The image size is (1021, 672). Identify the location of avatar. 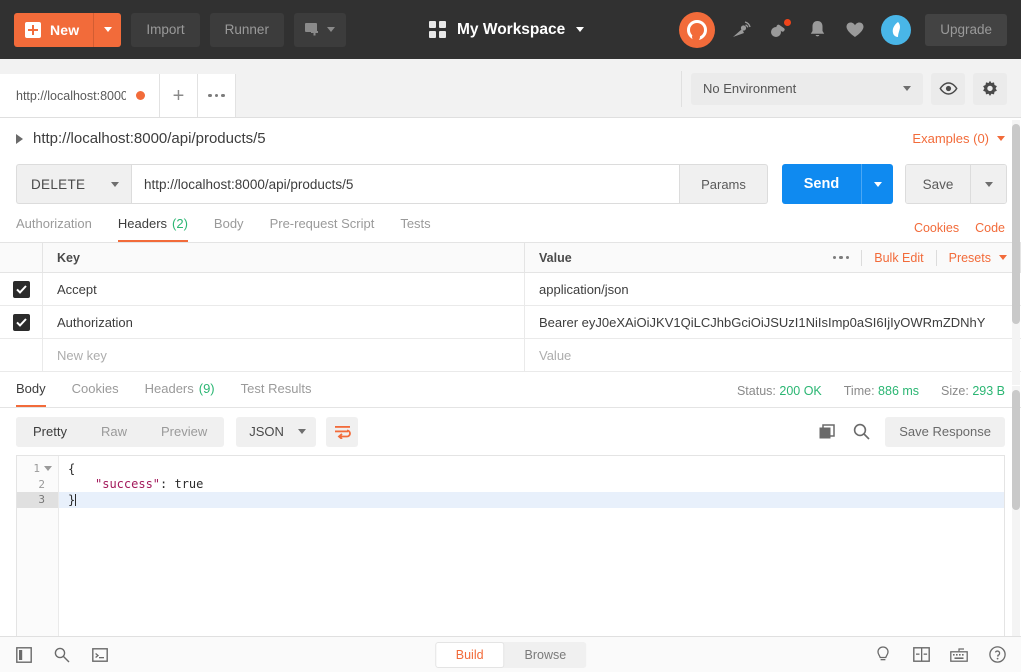
(896, 29).